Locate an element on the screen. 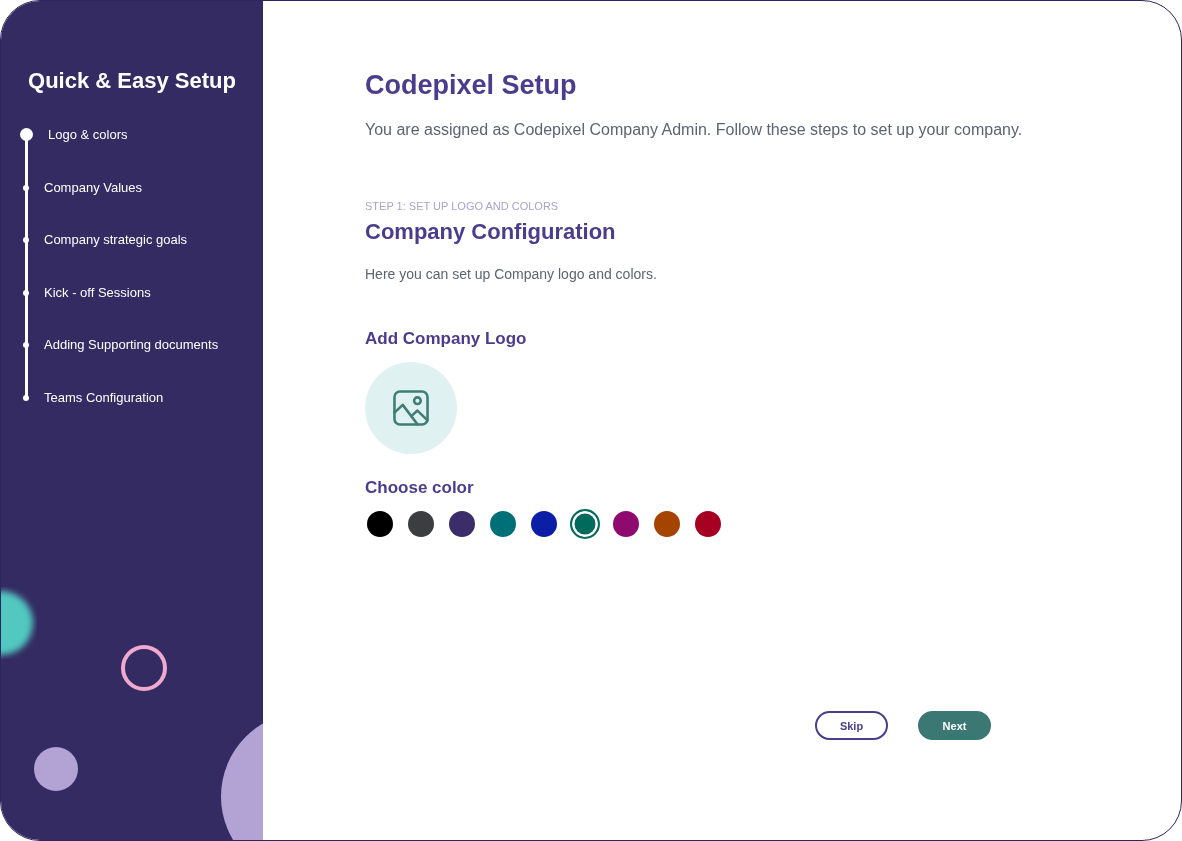 This screenshot has height=841, width=1182. step-label: Adding Supporting documents is located at coordinates (131, 345).